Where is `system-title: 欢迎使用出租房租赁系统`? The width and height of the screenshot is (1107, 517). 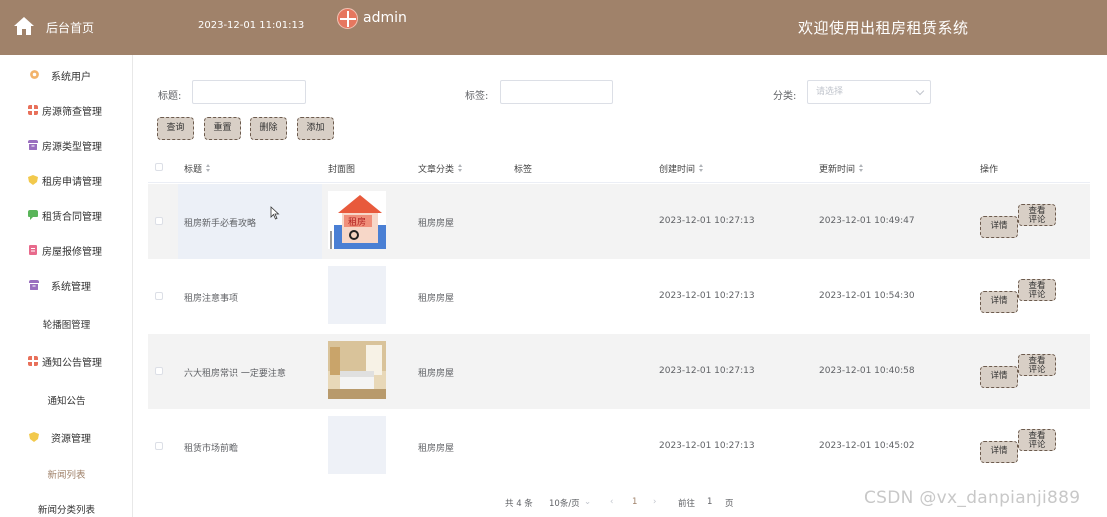 system-title: 欢迎使用出租房租赁系统 is located at coordinates (883, 28).